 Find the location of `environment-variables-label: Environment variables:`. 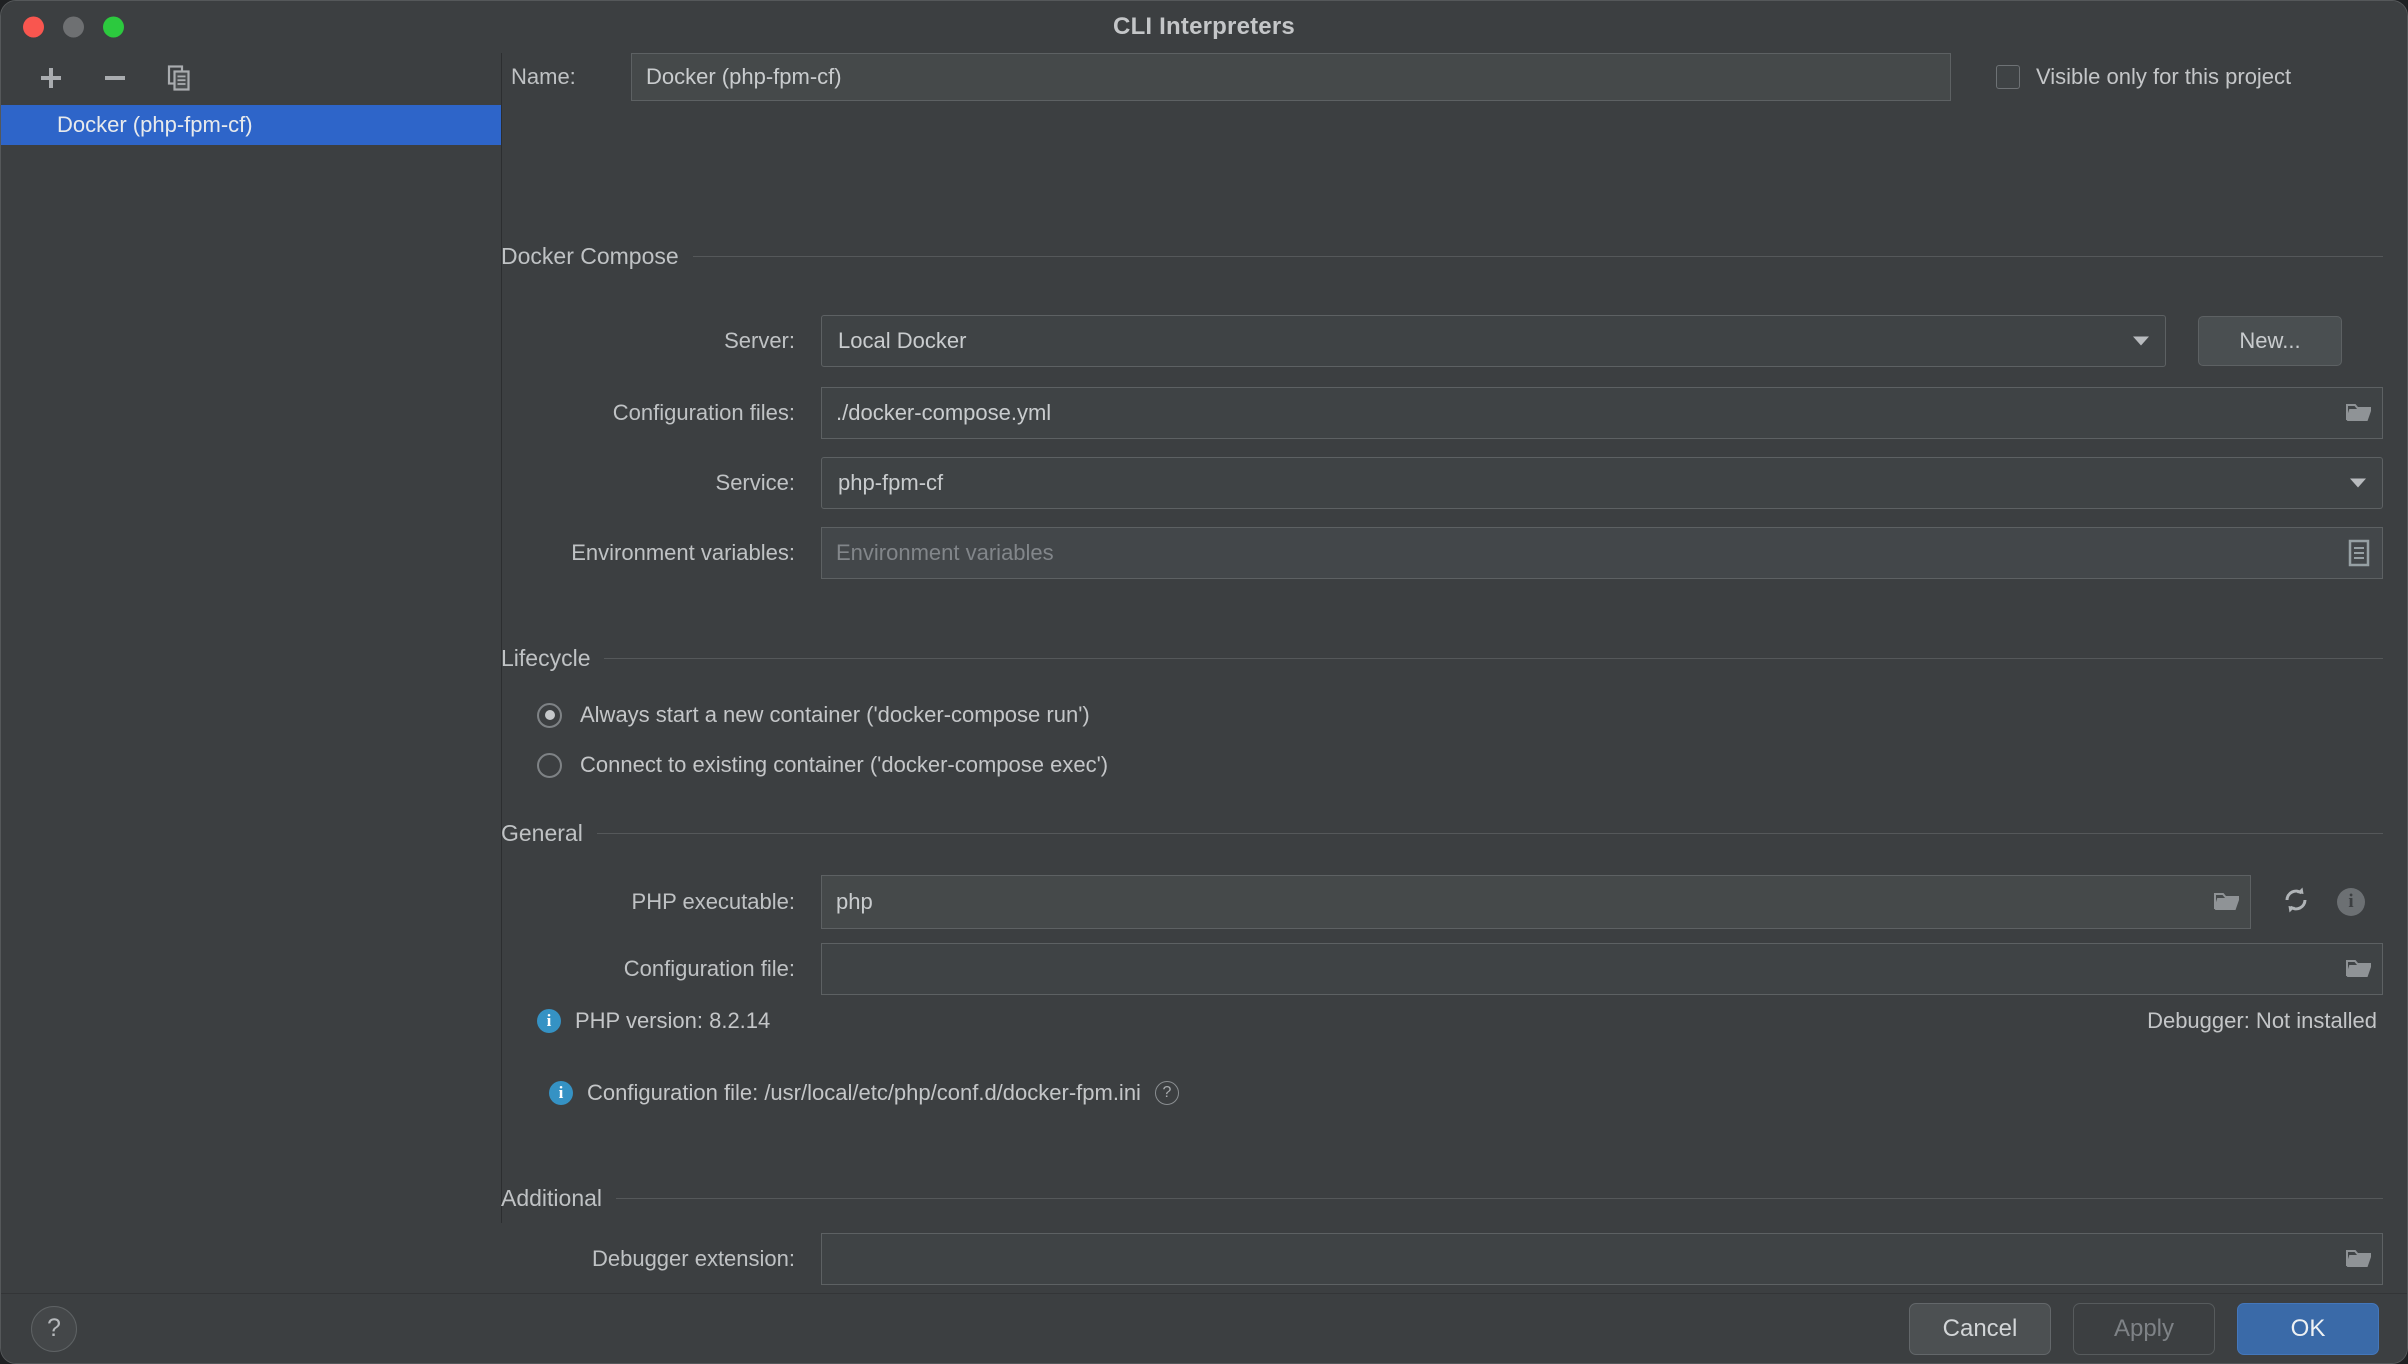

environment-variables-label: Environment variables: is located at coordinates (683, 552).